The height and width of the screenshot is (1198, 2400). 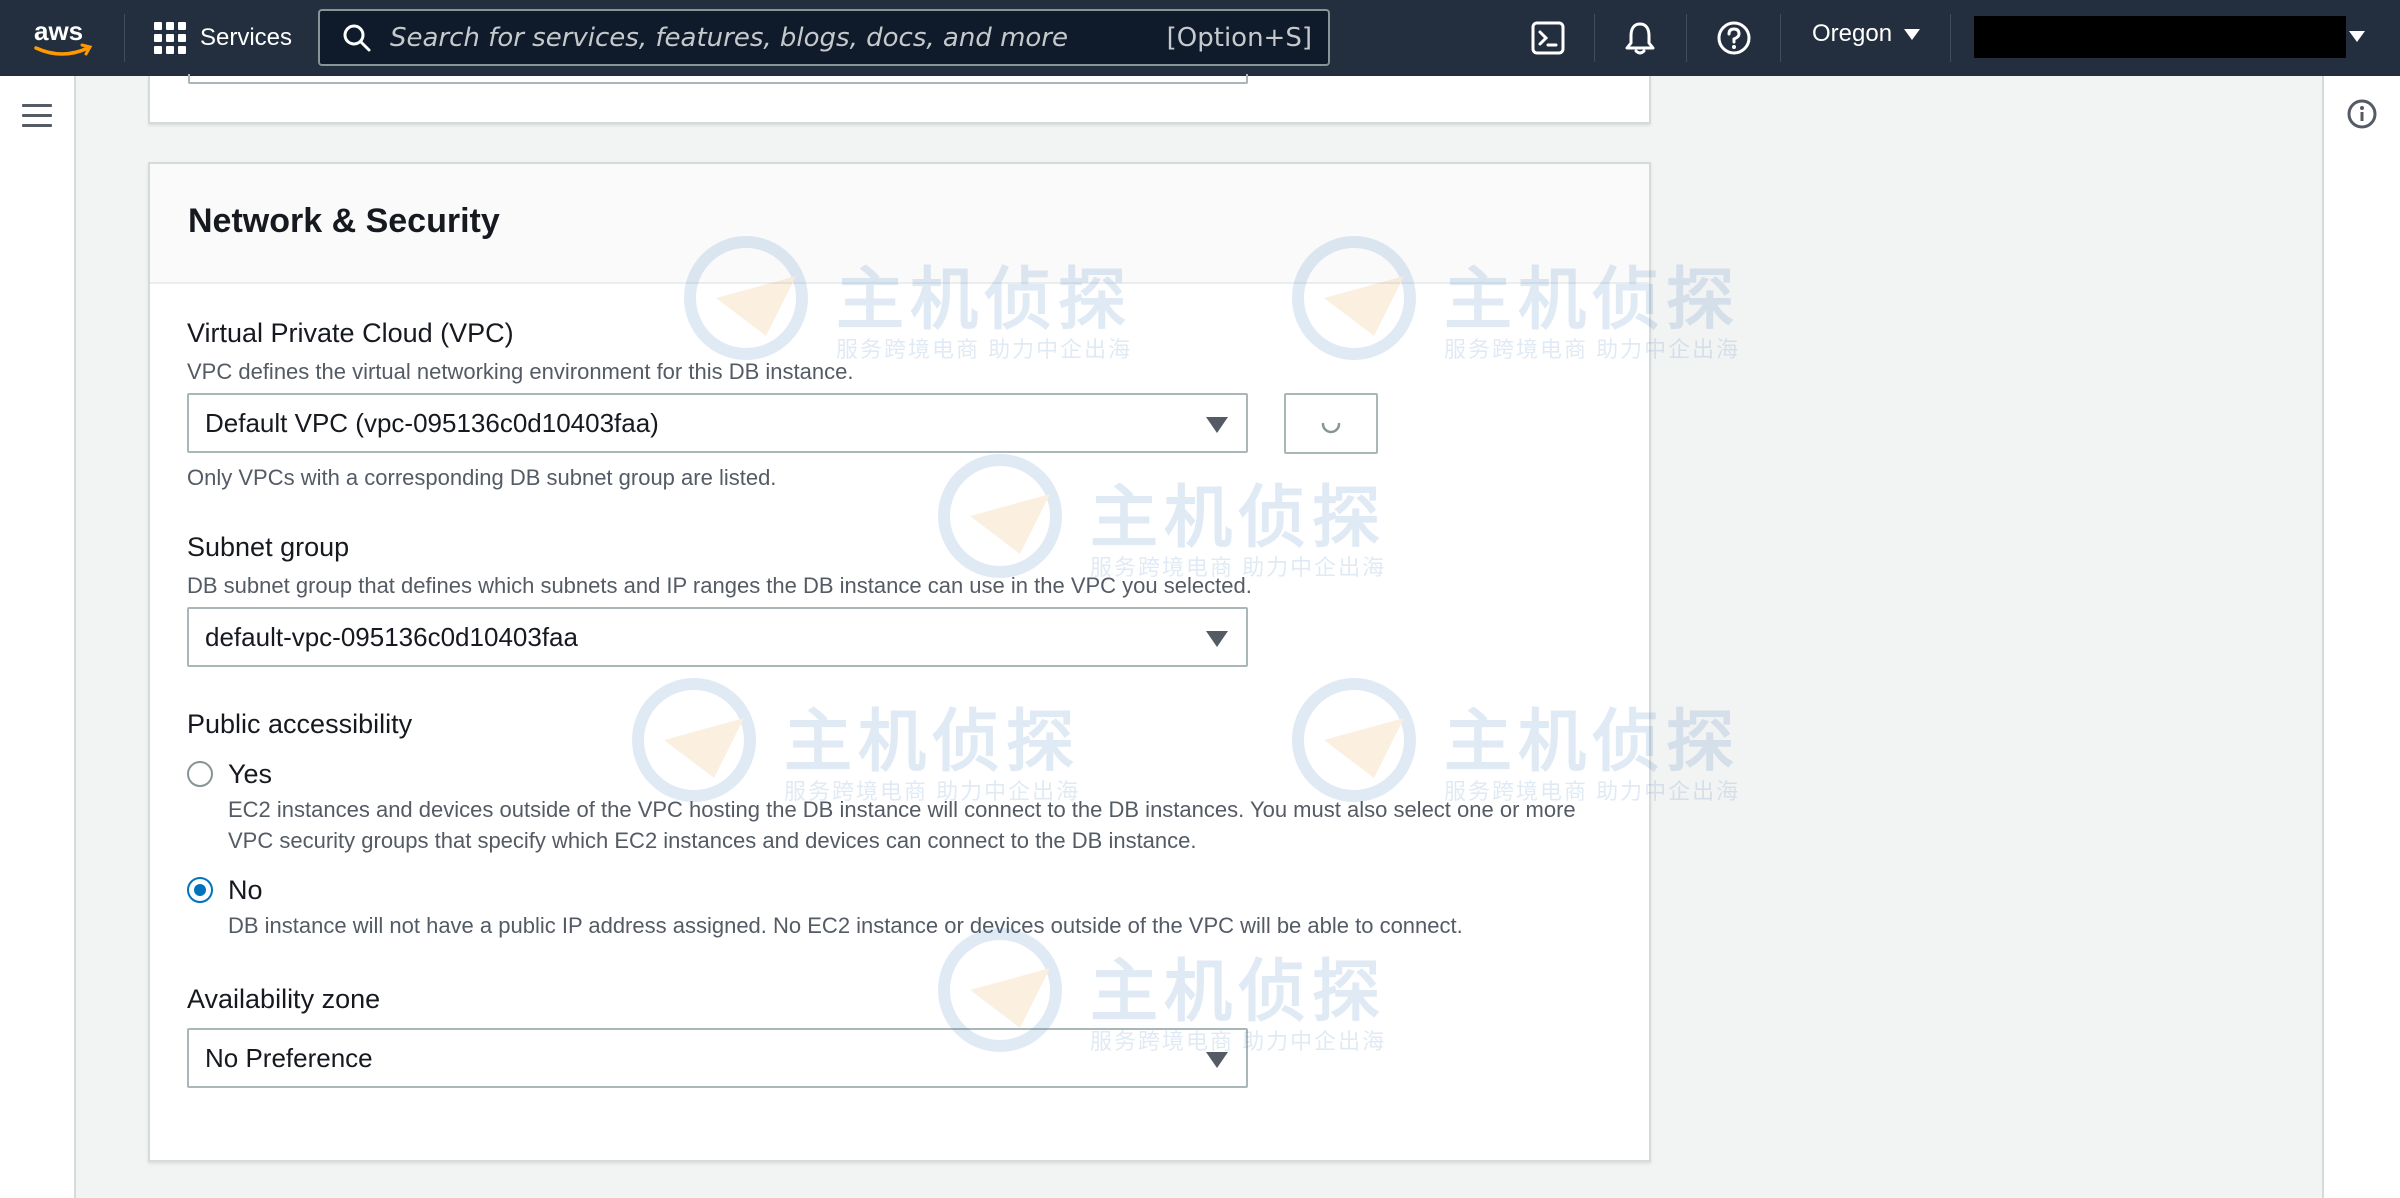 I want to click on top-navigation: aws Services [Option+S] Oregon, so click(x=1200, y=38).